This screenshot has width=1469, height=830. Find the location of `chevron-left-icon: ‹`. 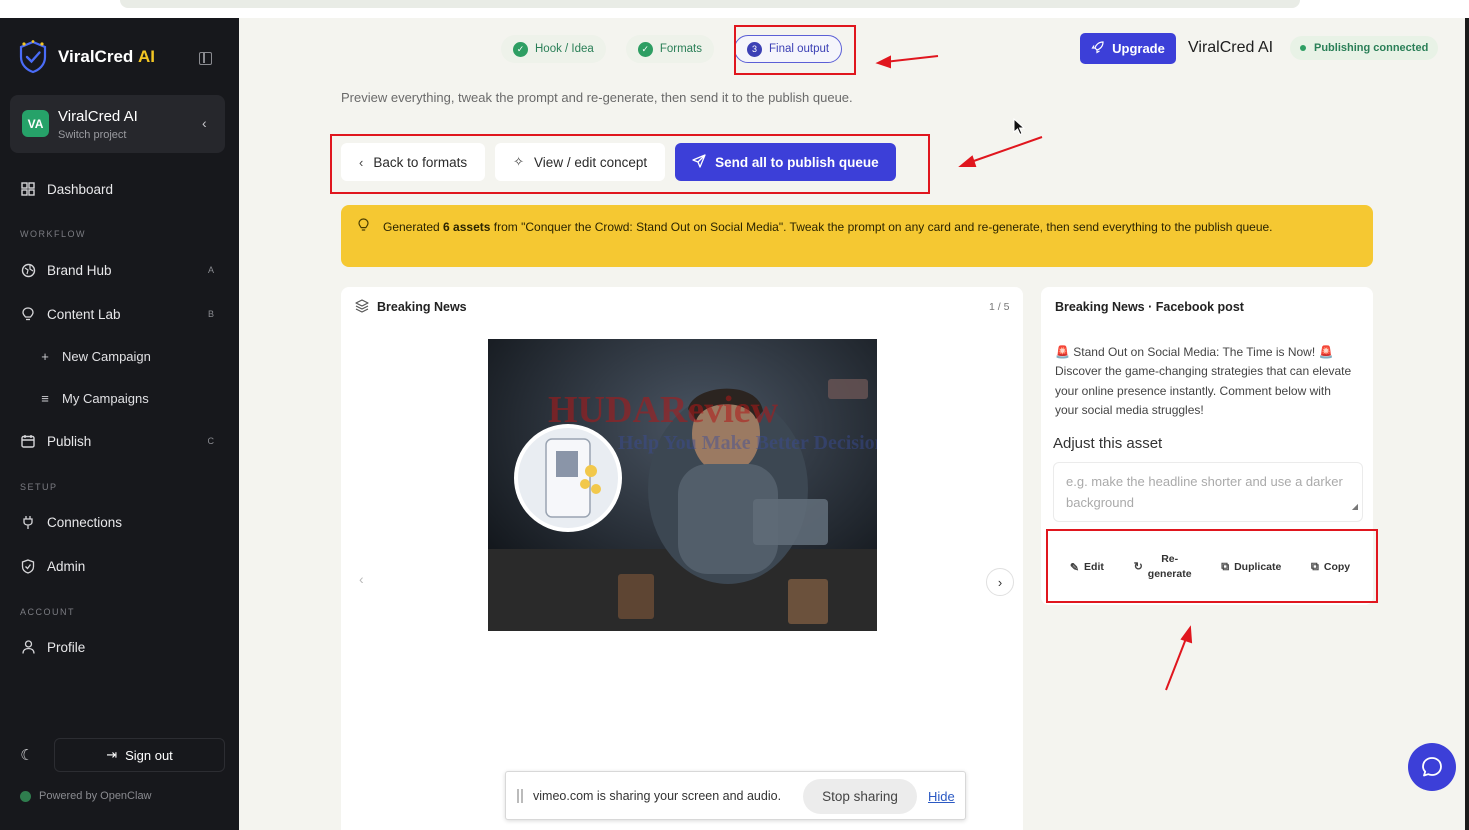

chevron-left-icon: ‹ is located at coordinates (204, 123).